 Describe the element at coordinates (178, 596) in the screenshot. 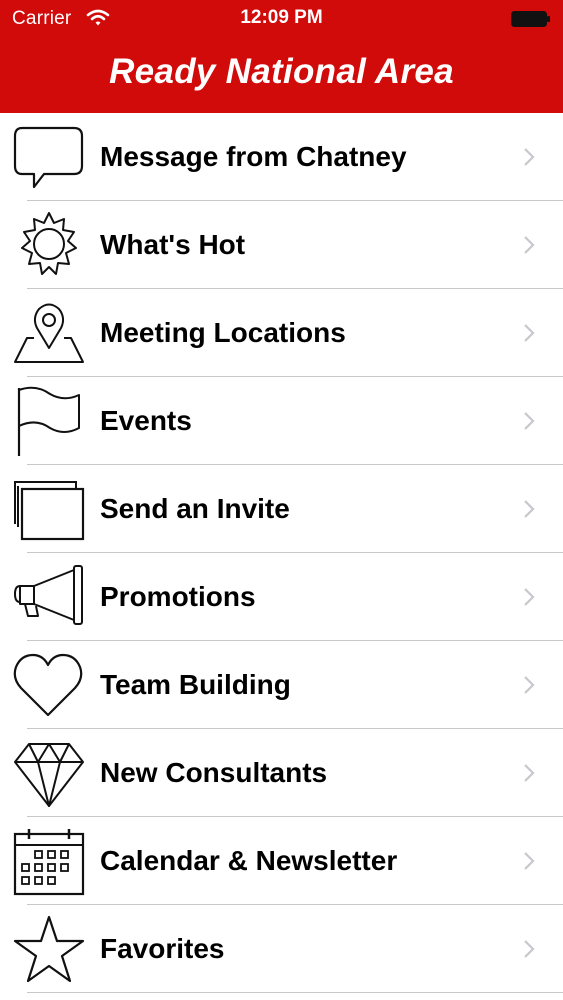

I see `menu-item-label: Promotions` at that location.